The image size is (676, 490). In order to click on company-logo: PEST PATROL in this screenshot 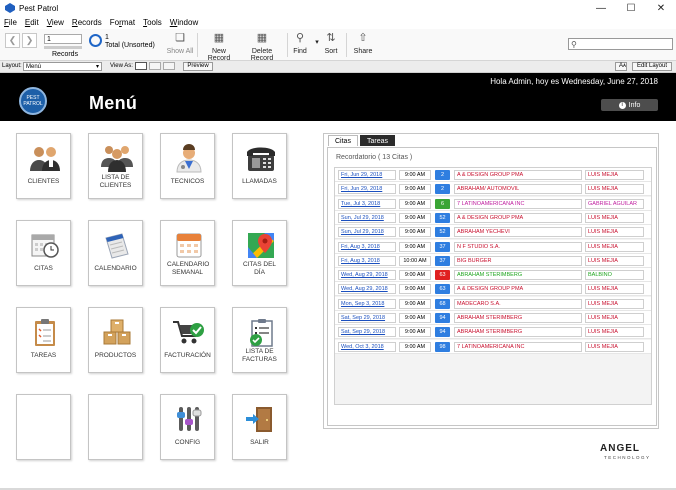, I will do `click(33, 101)`.